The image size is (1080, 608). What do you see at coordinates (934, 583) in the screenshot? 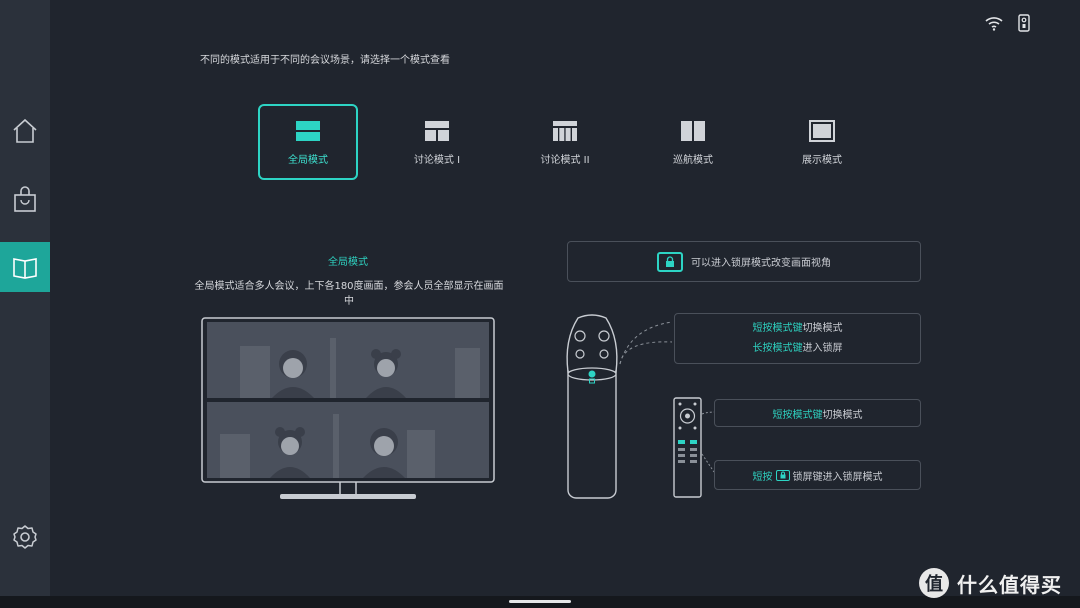
I see `watermark-logo: 值` at bounding box center [934, 583].